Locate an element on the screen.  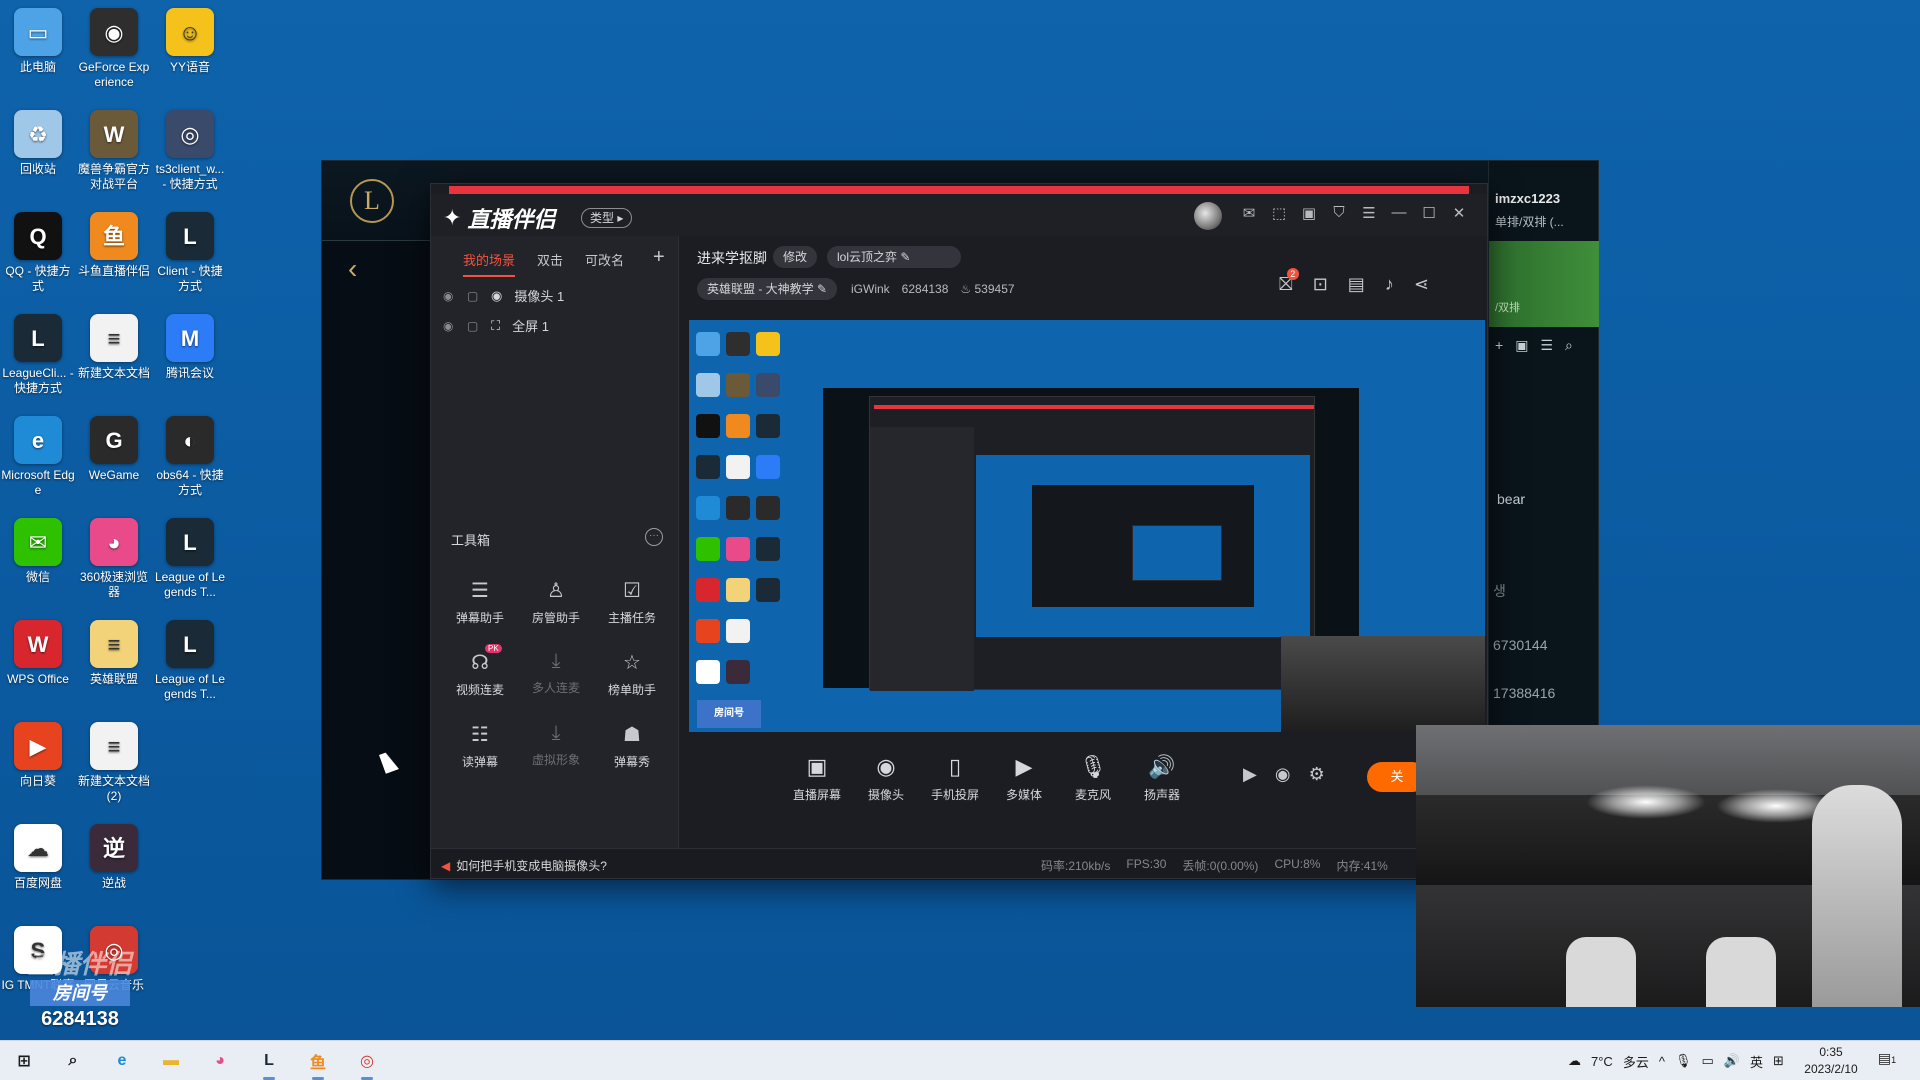
tool-item: ⤓ 虚拟形象 is located at coordinates (556, 745).